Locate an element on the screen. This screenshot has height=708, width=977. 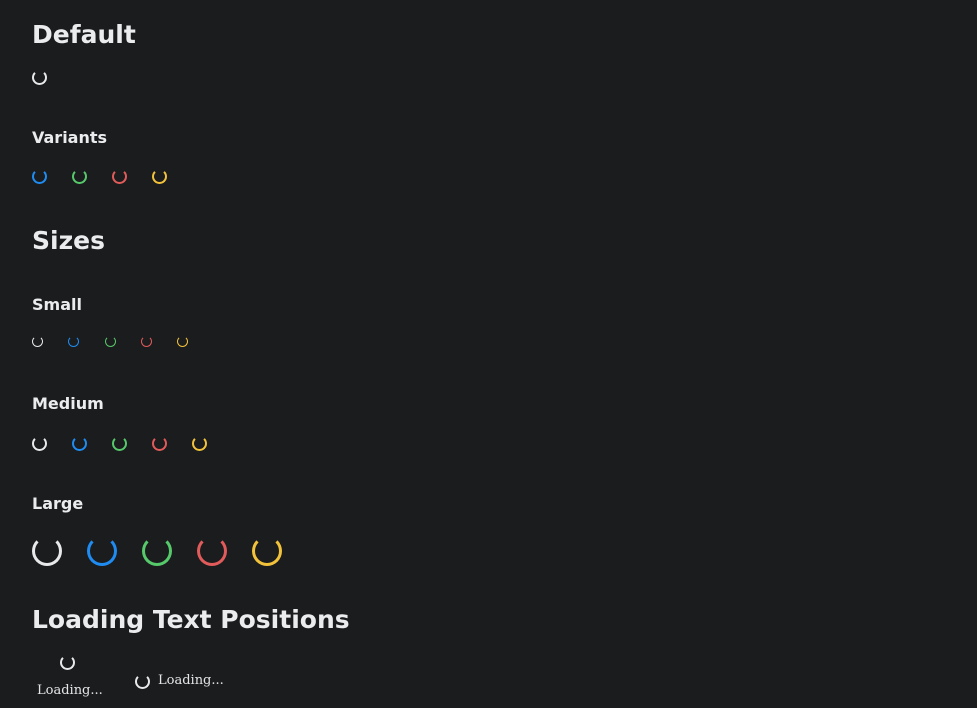
spinner-small-default-icon is located at coordinates (37, 341).